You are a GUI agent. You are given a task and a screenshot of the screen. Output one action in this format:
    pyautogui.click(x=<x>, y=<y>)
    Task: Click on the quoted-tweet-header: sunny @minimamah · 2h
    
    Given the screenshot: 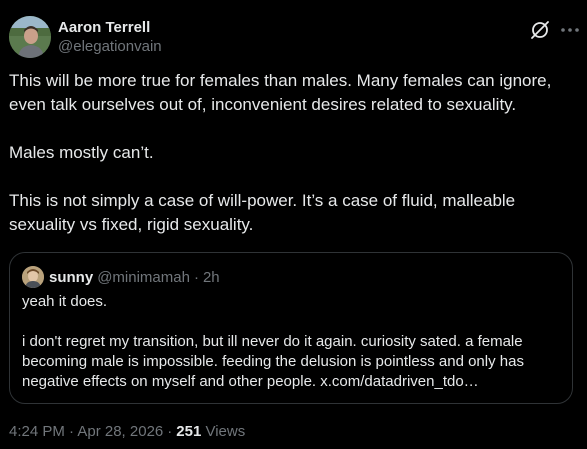 What is the action you would take?
    pyautogui.click(x=121, y=277)
    